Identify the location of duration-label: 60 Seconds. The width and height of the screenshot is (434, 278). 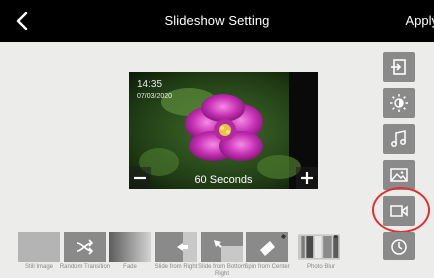
(223, 180).